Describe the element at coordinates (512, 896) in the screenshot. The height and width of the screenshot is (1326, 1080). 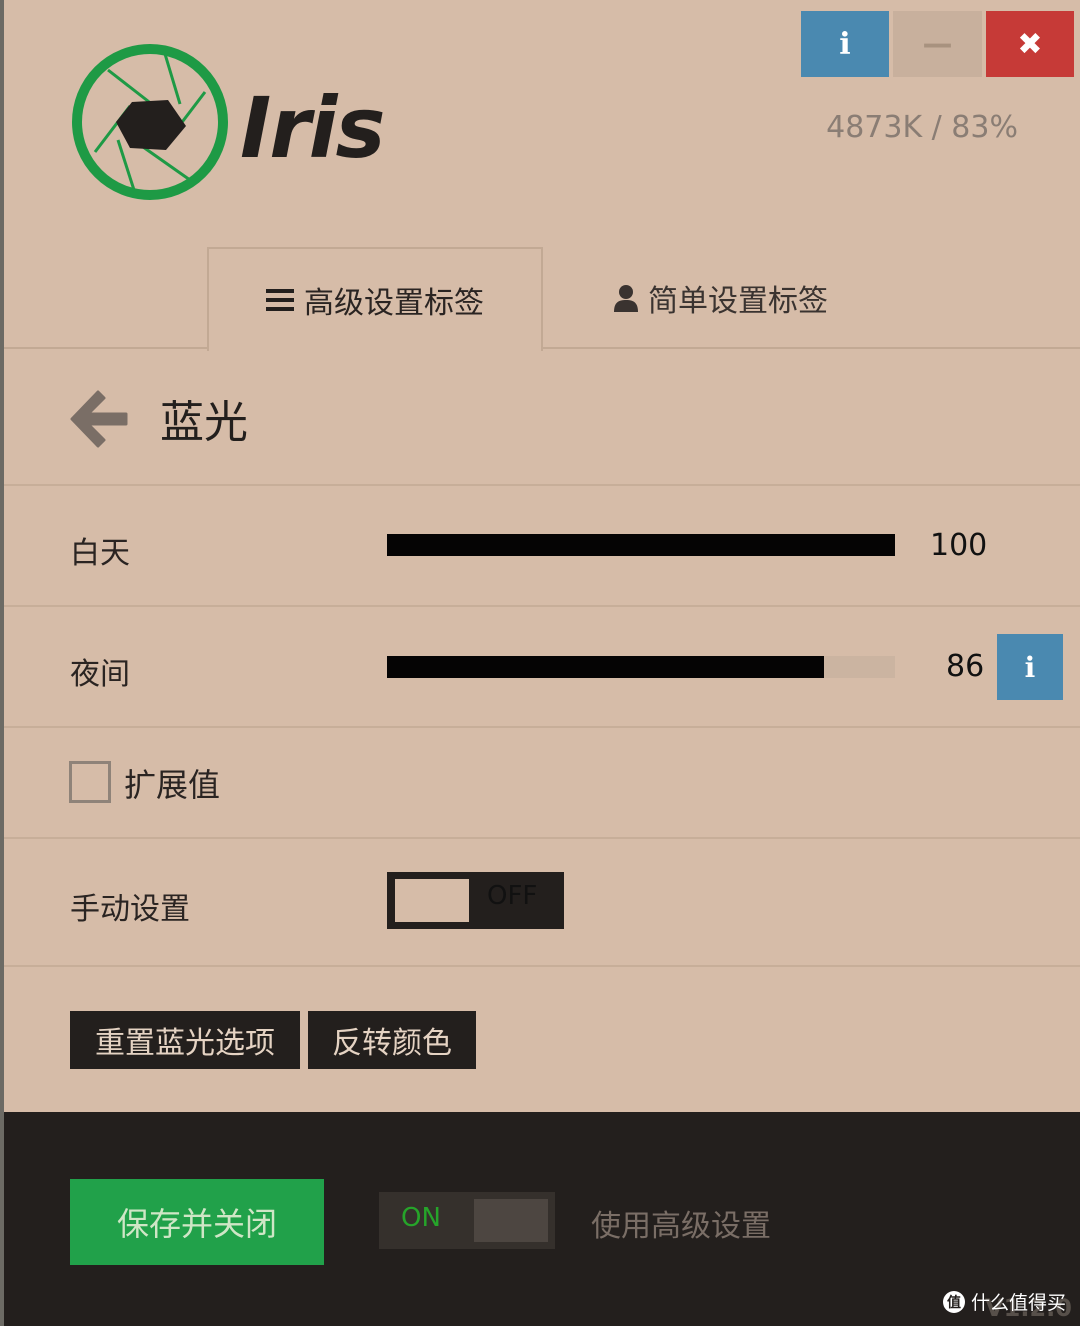
I see `toggle-state-text: OFF` at that location.